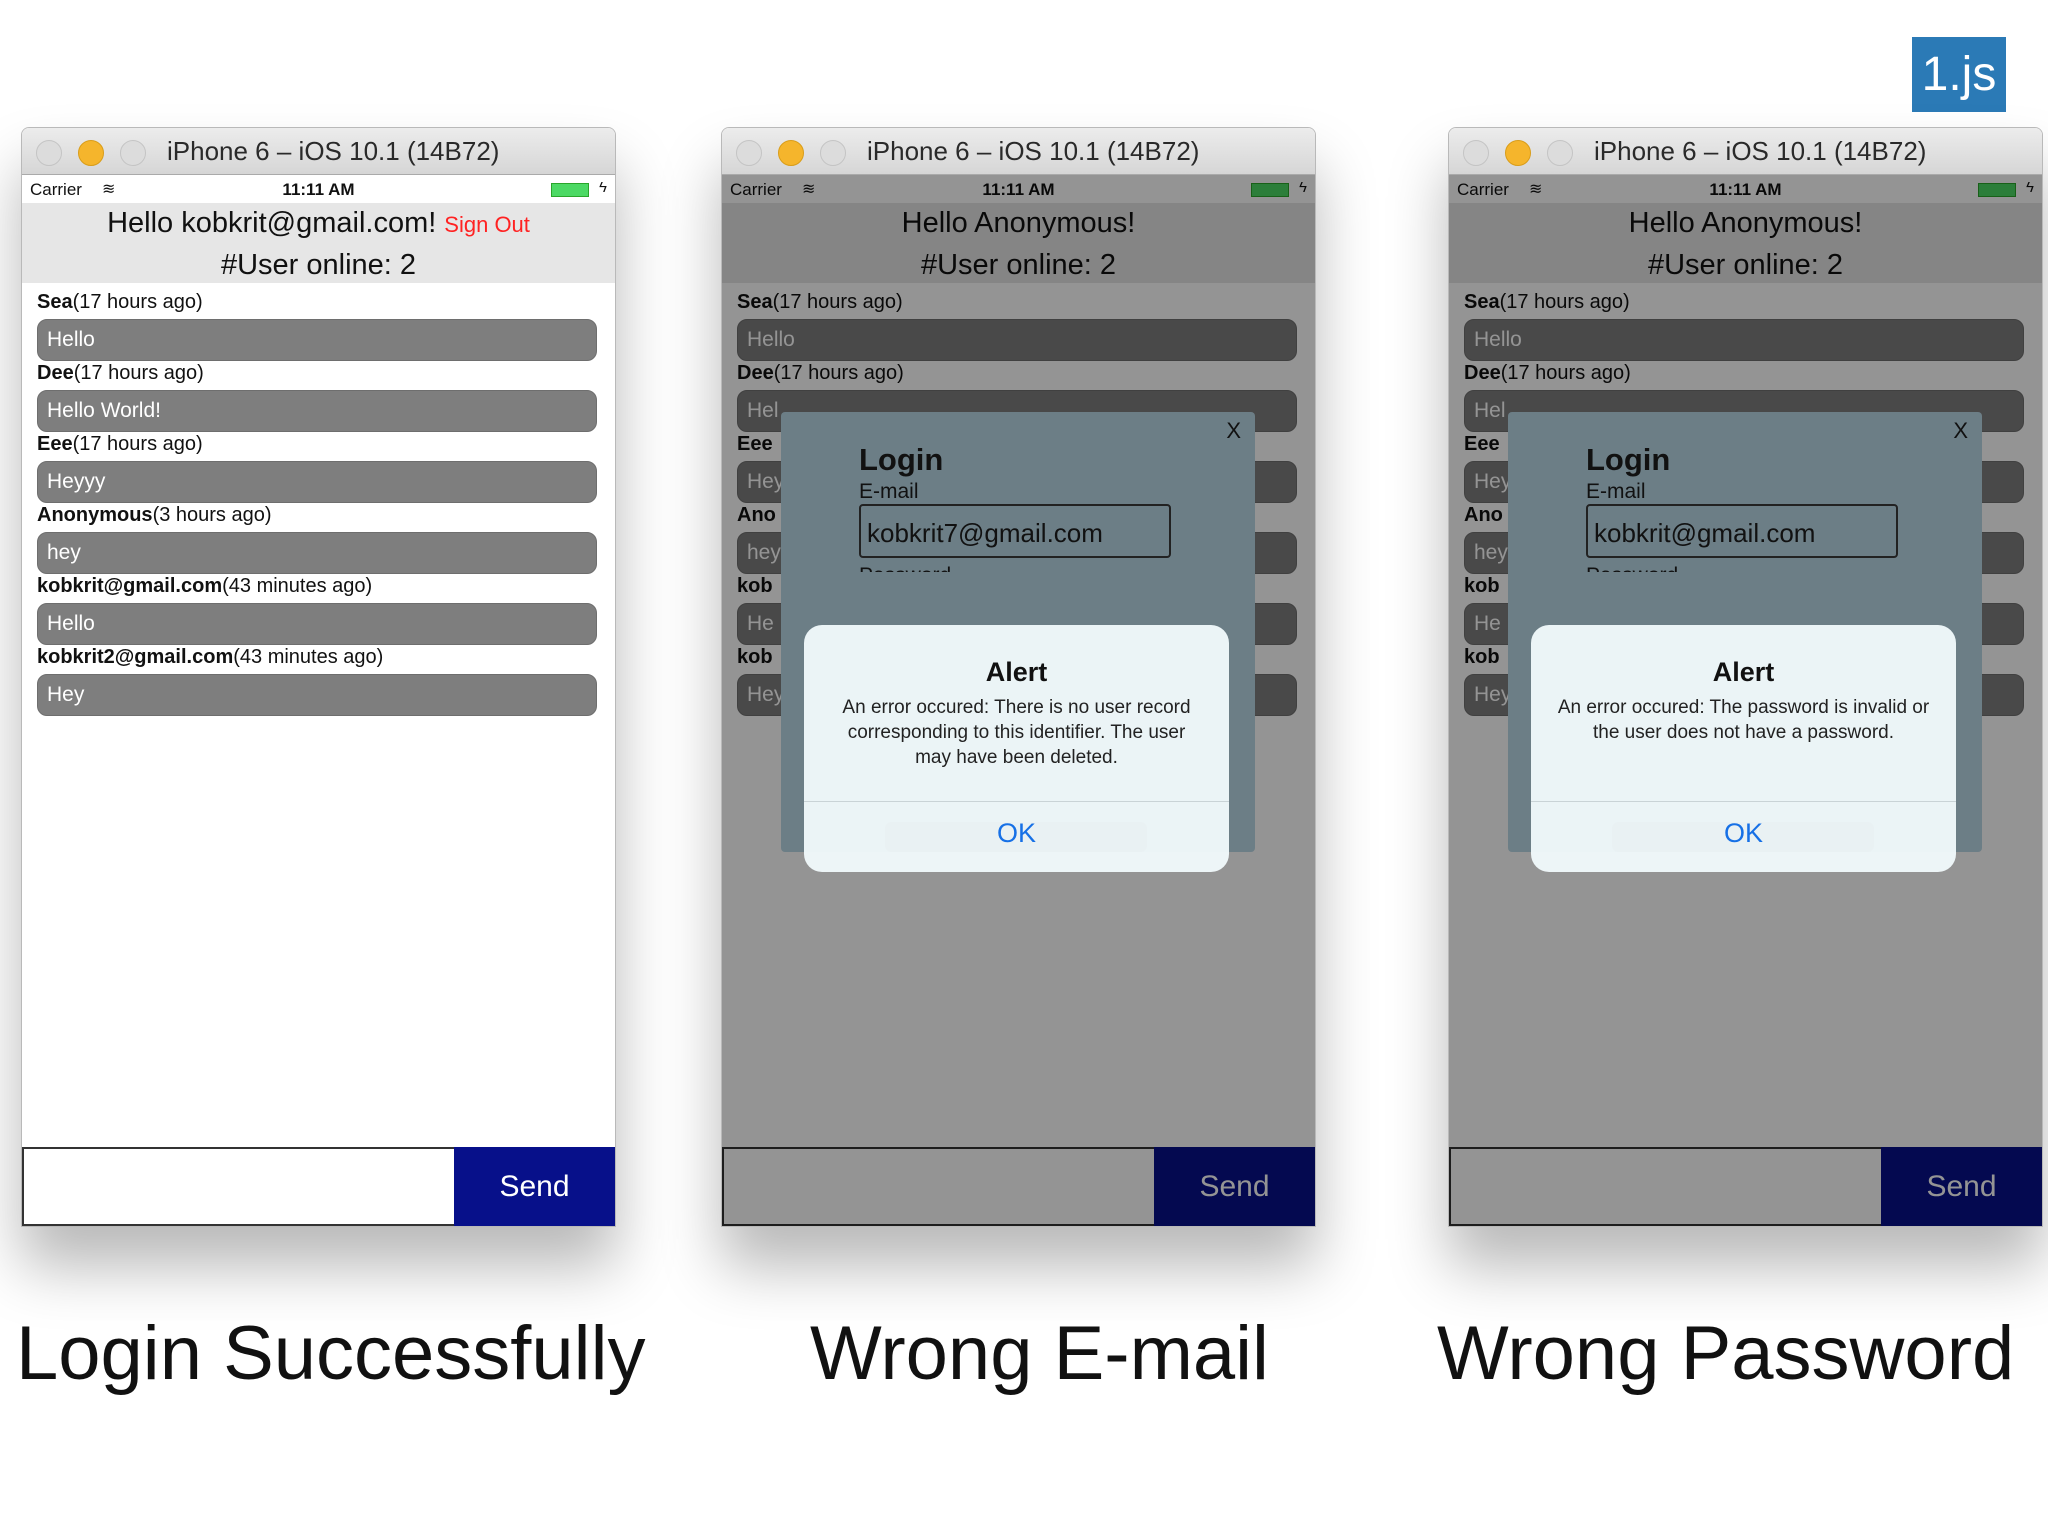 This screenshot has width=2048, height=1536. What do you see at coordinates (317, 553) in the screenshot?
I see `message-bubble: hey` at bounding box center [317, 553].